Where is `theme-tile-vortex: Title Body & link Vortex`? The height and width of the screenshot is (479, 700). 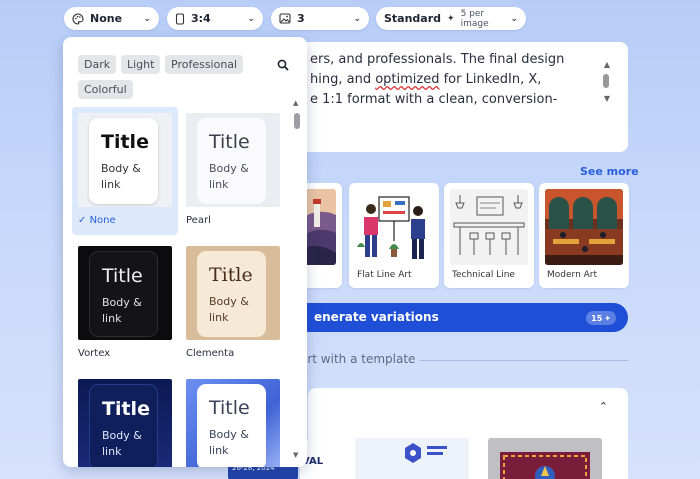 theme-tile-vortex: Title Body & link Vortex is located at coordinates (125, 304).